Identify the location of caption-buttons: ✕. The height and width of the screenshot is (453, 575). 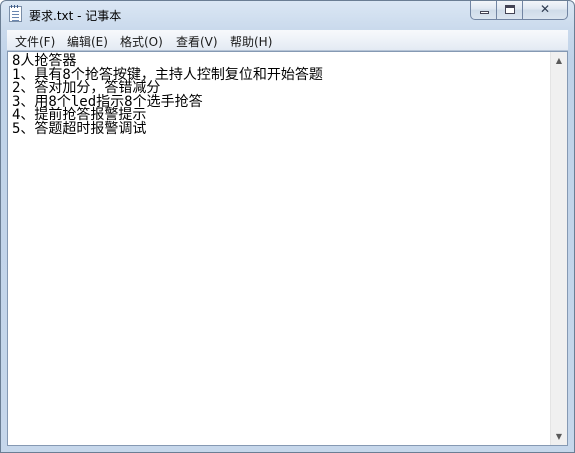
(519, 10).